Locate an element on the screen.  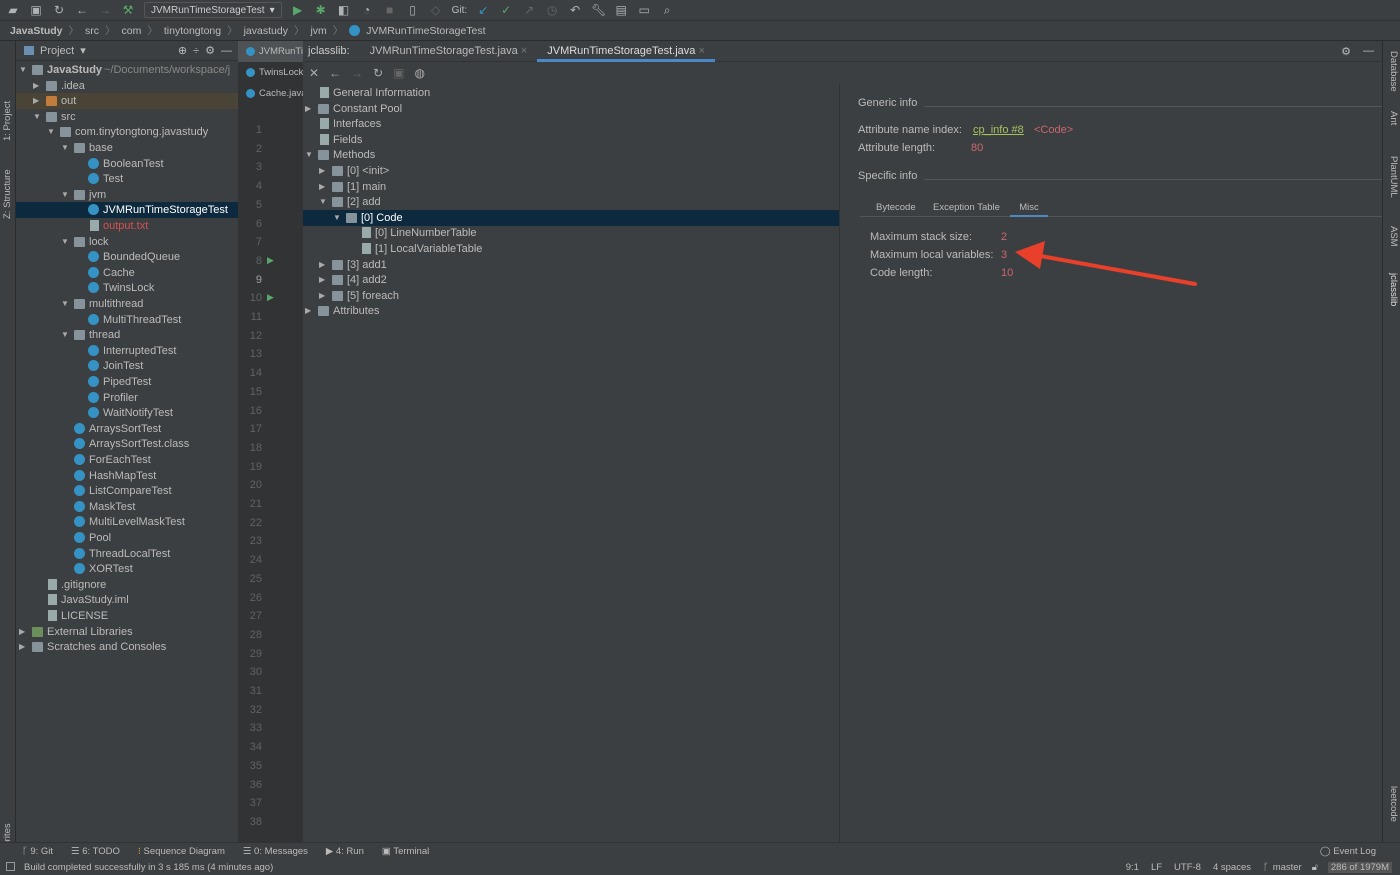
line-separator: LF is located at coordinates (1156, 867).